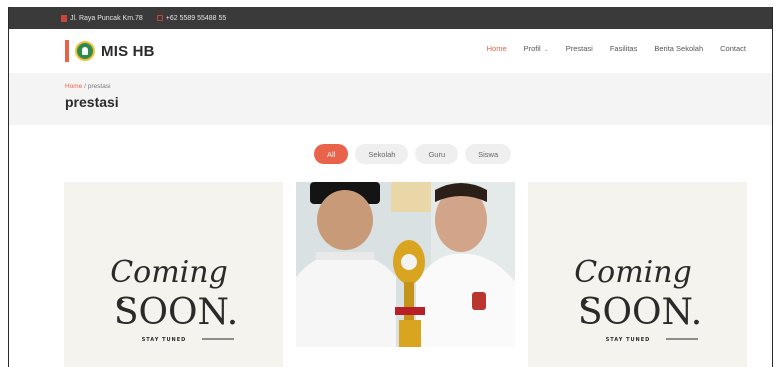 Image resolution: width=781 pixels, height=367 pixels. I want to click on phone-text: +62 5589 55488 55, so click(196, 18).